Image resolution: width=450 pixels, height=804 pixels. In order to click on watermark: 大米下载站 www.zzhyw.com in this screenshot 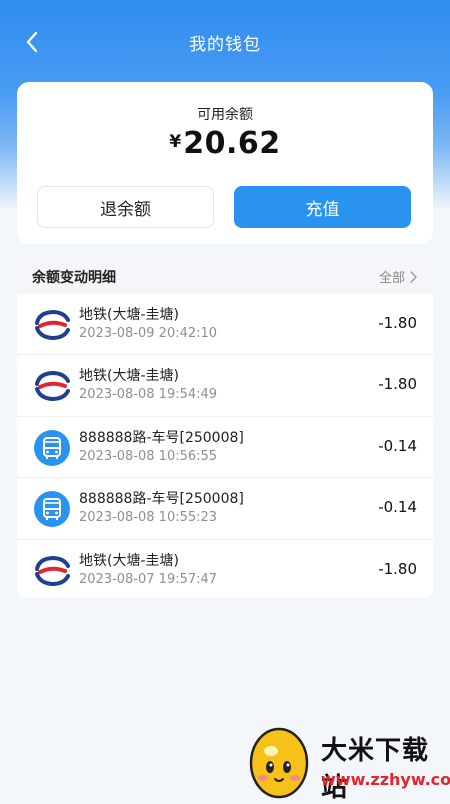, I will do `click(346, 760)`.